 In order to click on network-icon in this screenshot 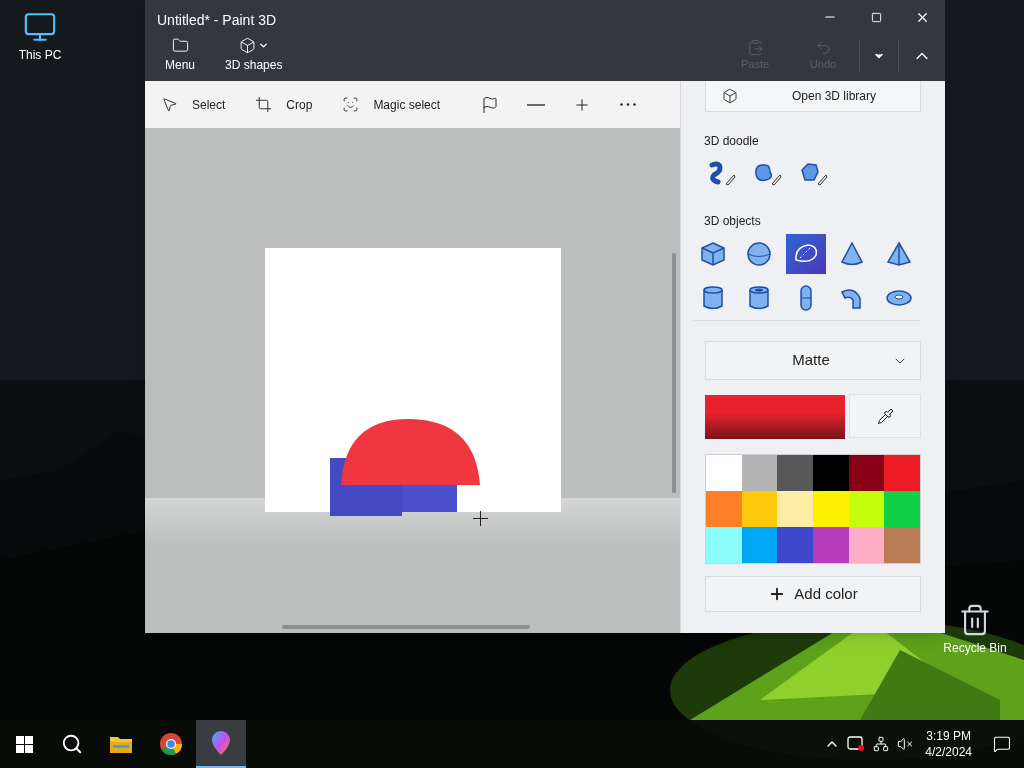, I will do `click(881, 744)`.